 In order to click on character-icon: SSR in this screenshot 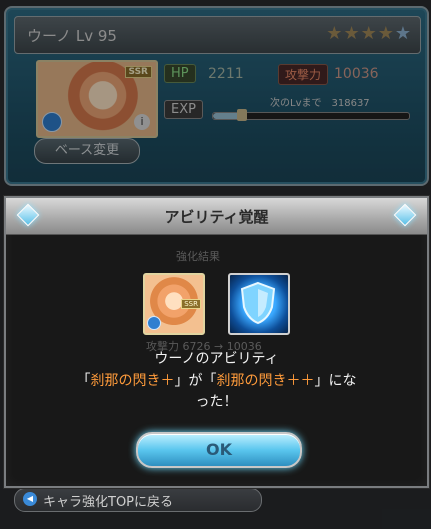, I will do `click(174, 304)`.